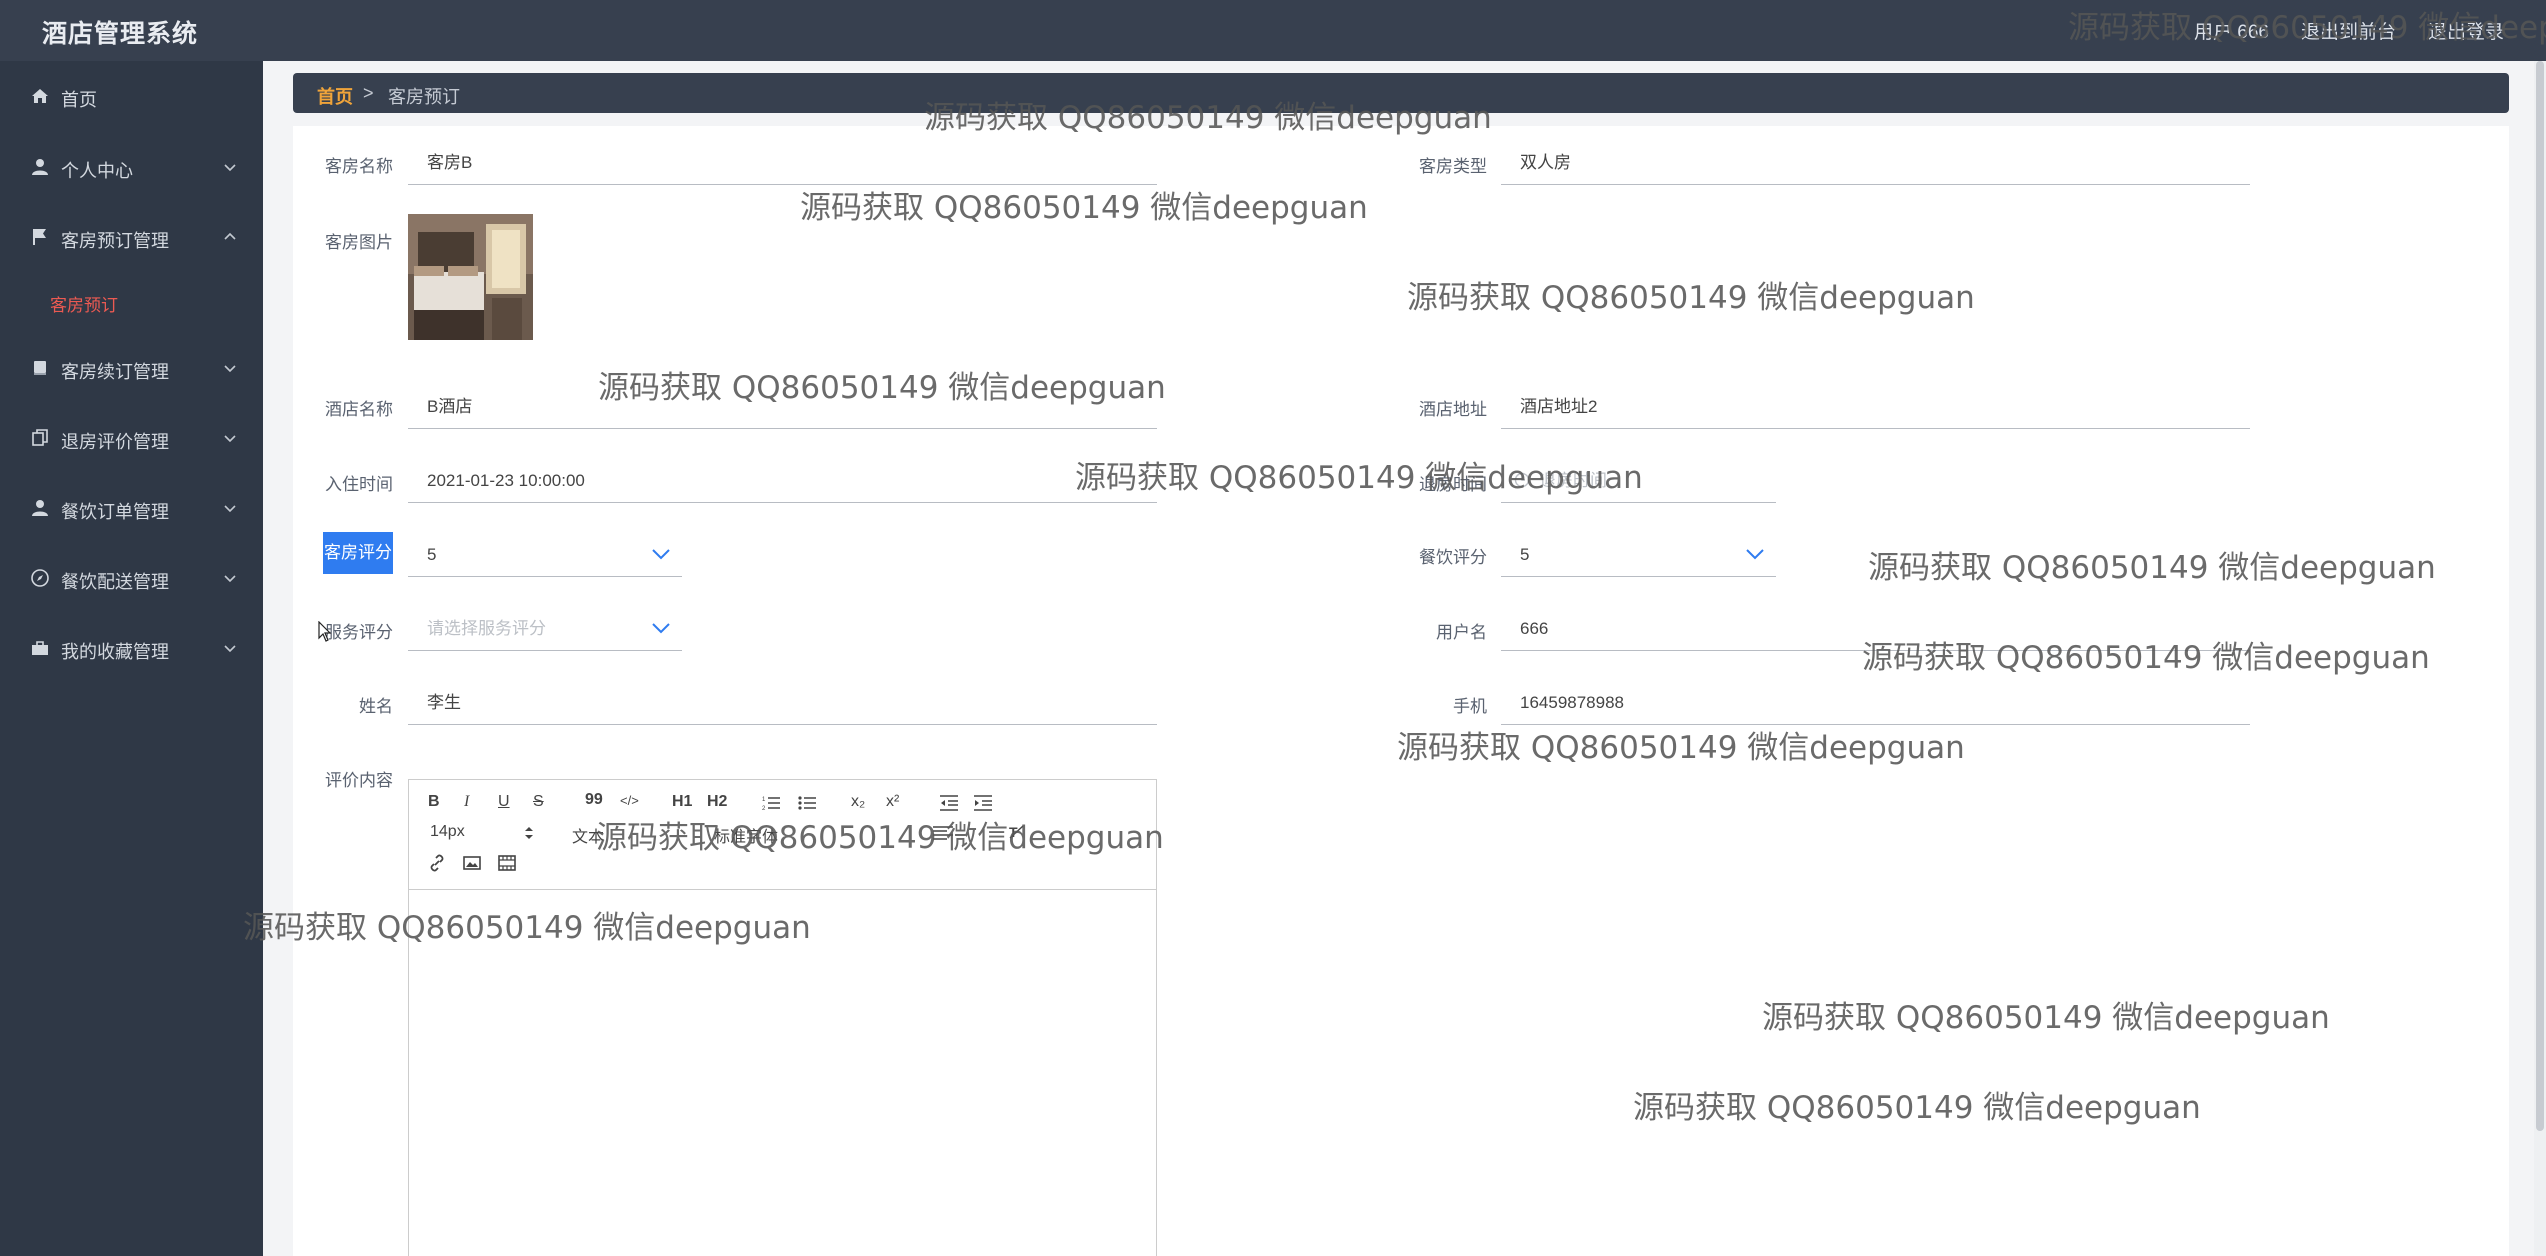 The height and width of the screenshot is (1256, 2546). Describe the element at coordinates (359, 242) in the screenshot. I see `room-image-label: 客房图片` at that location.